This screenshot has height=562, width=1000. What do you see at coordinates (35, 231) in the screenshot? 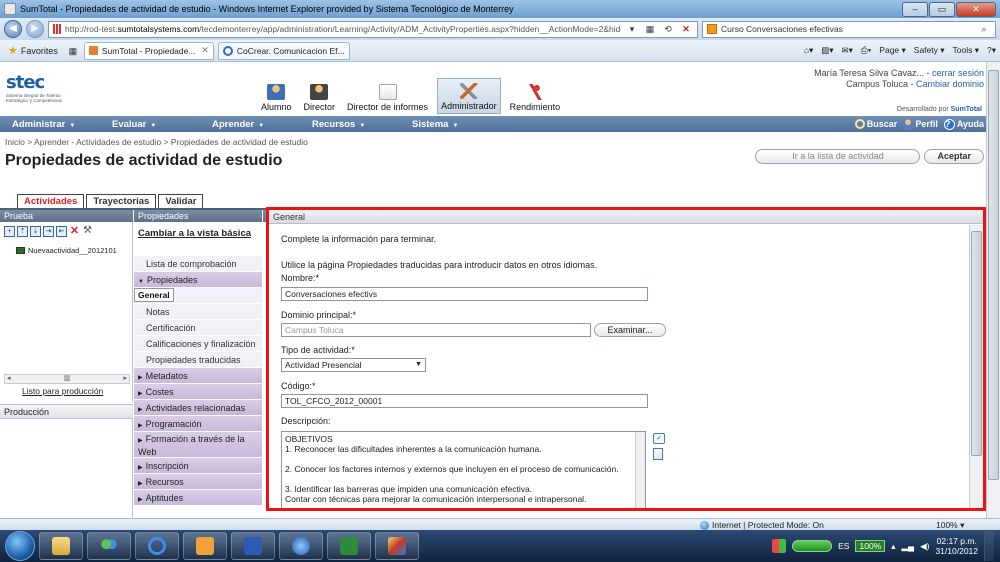
I see `move-down-icon: ⇣` at bounding box center [35, 231].